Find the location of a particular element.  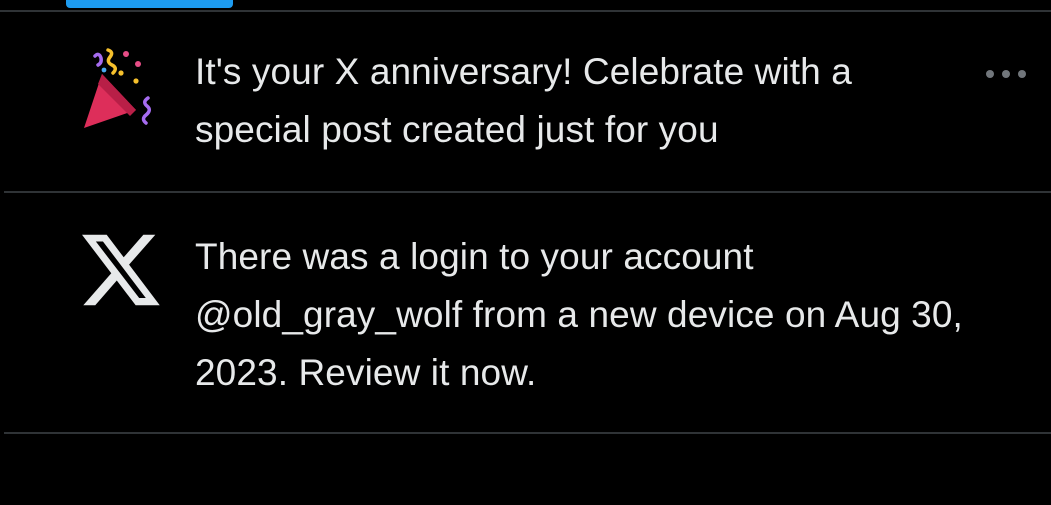

notification-divider is located at coordinates (527, 433).